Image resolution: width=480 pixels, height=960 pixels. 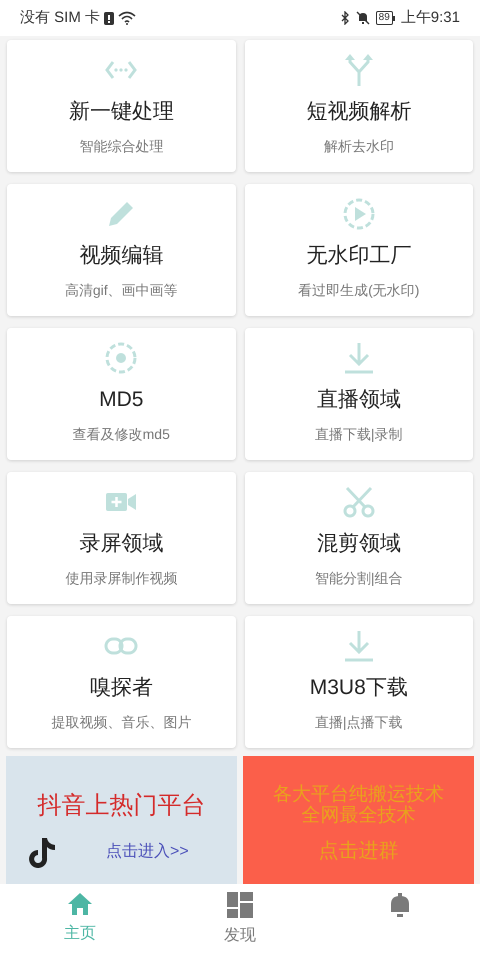 What do you see at coordinates (358, 214) in the screenshot?
I see `play-icon` at bounding box center [358, 214].